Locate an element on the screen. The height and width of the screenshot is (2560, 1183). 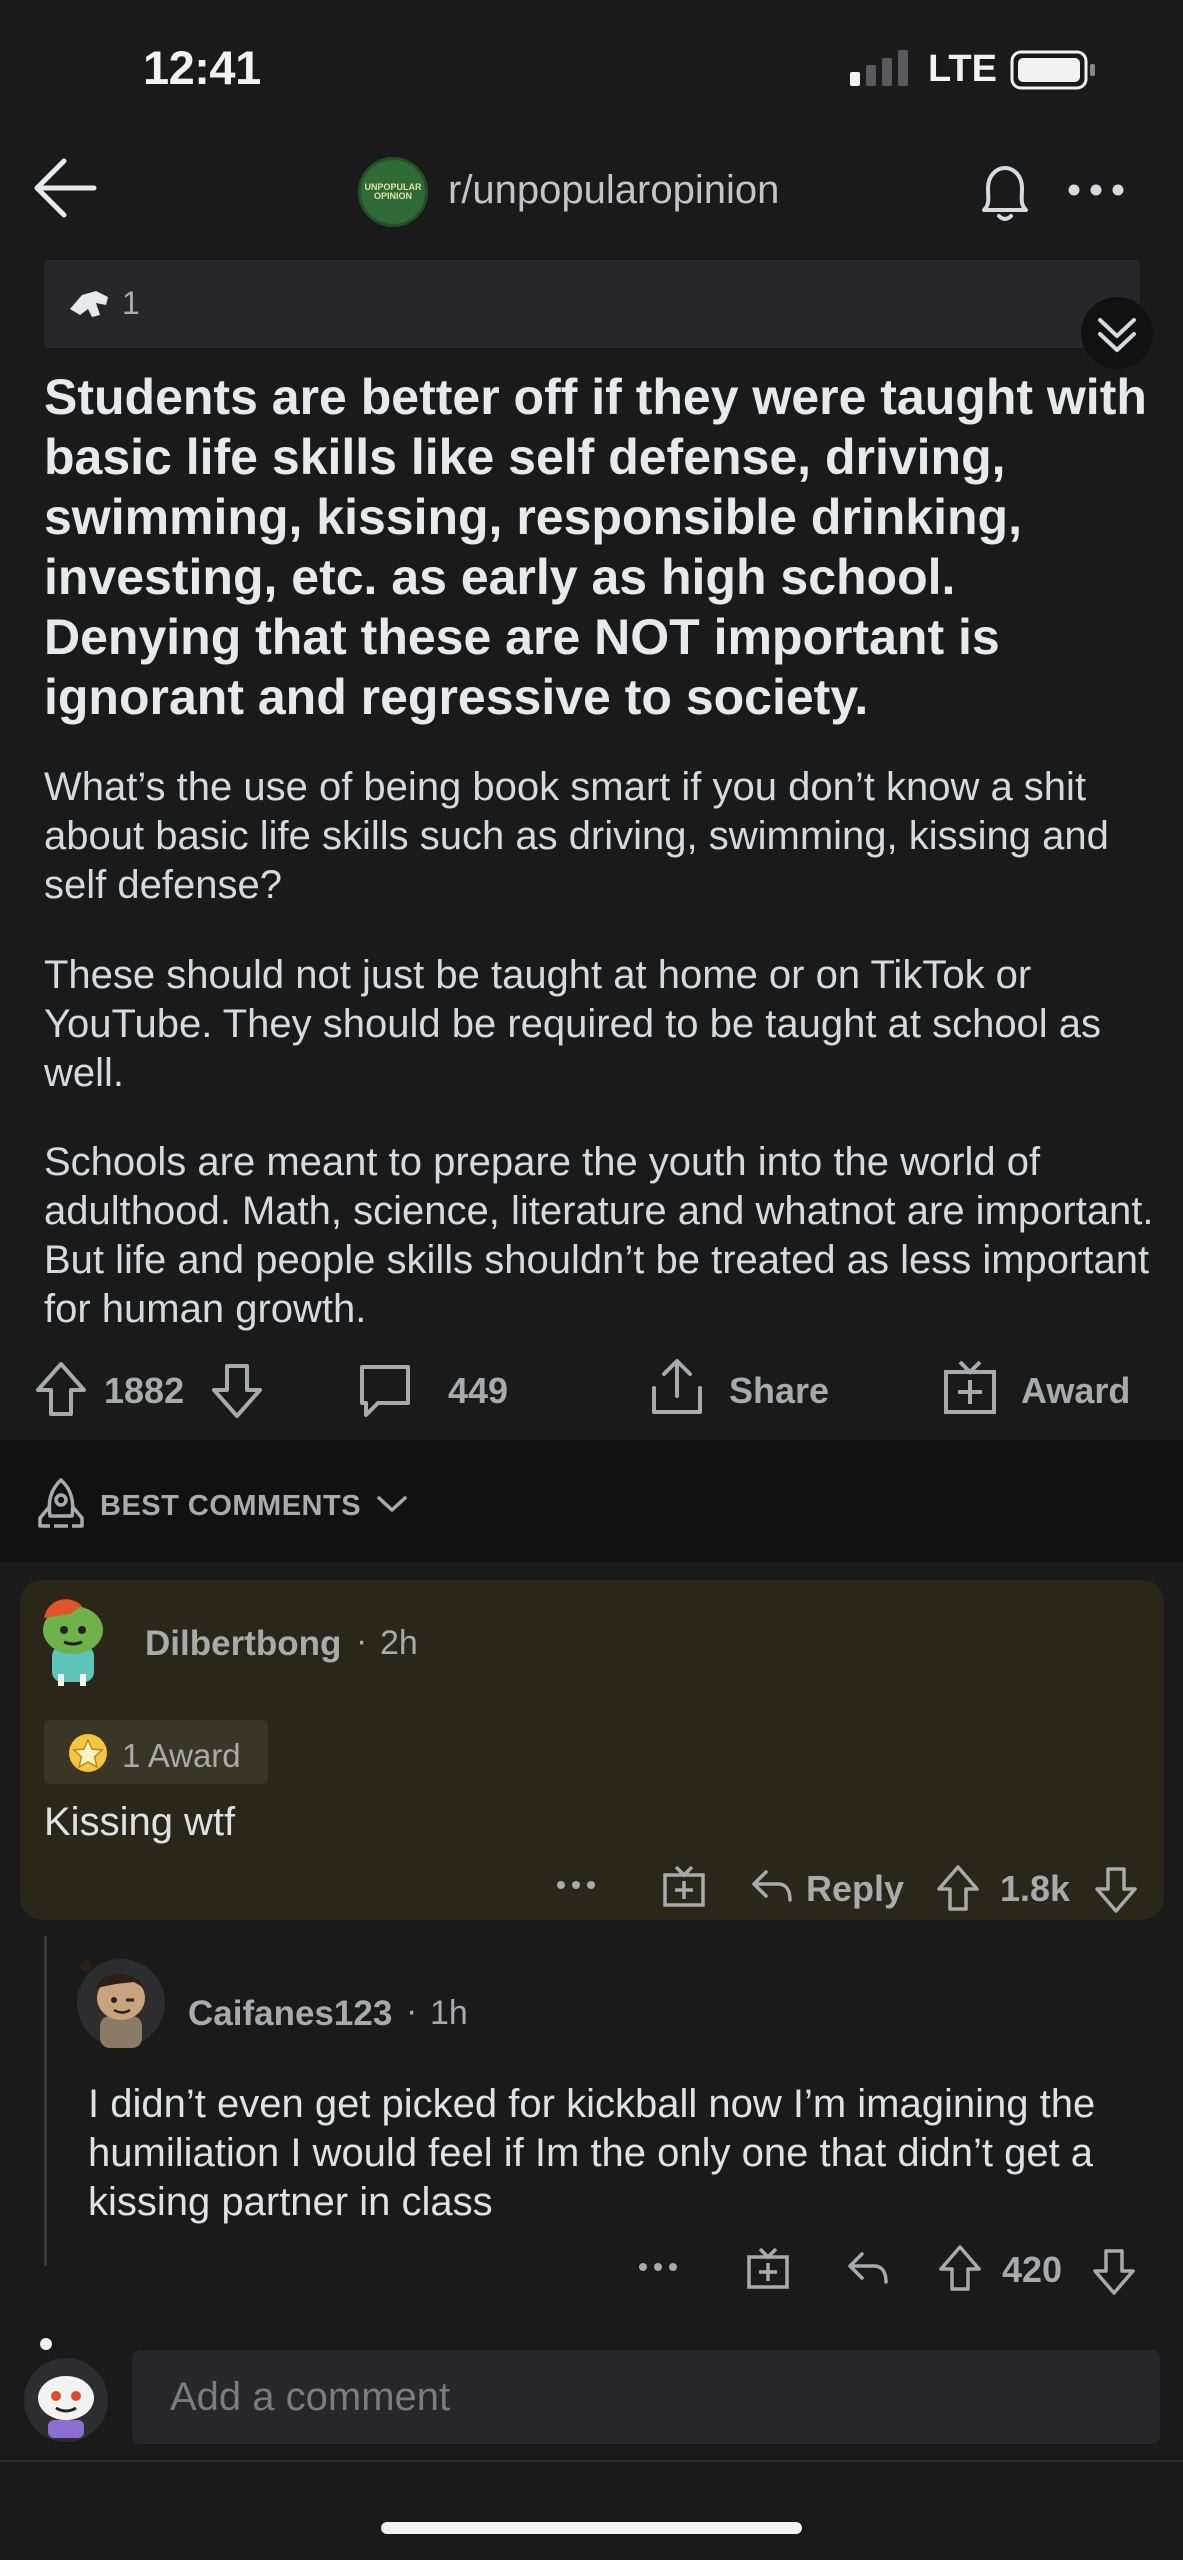
comment-vote-count: 420 is located at coordinates (1032, 2269).